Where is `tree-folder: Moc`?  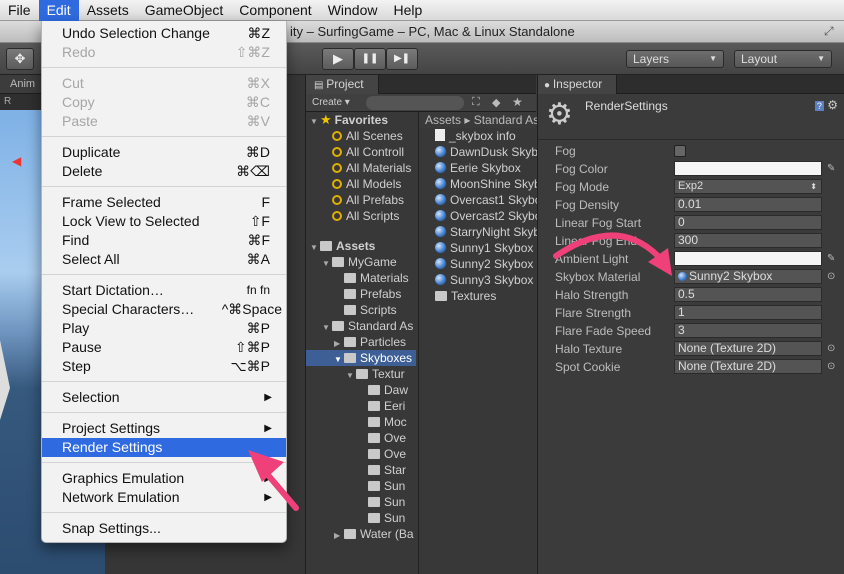
tree-folder: Moc is located at coordinates (361, 422).